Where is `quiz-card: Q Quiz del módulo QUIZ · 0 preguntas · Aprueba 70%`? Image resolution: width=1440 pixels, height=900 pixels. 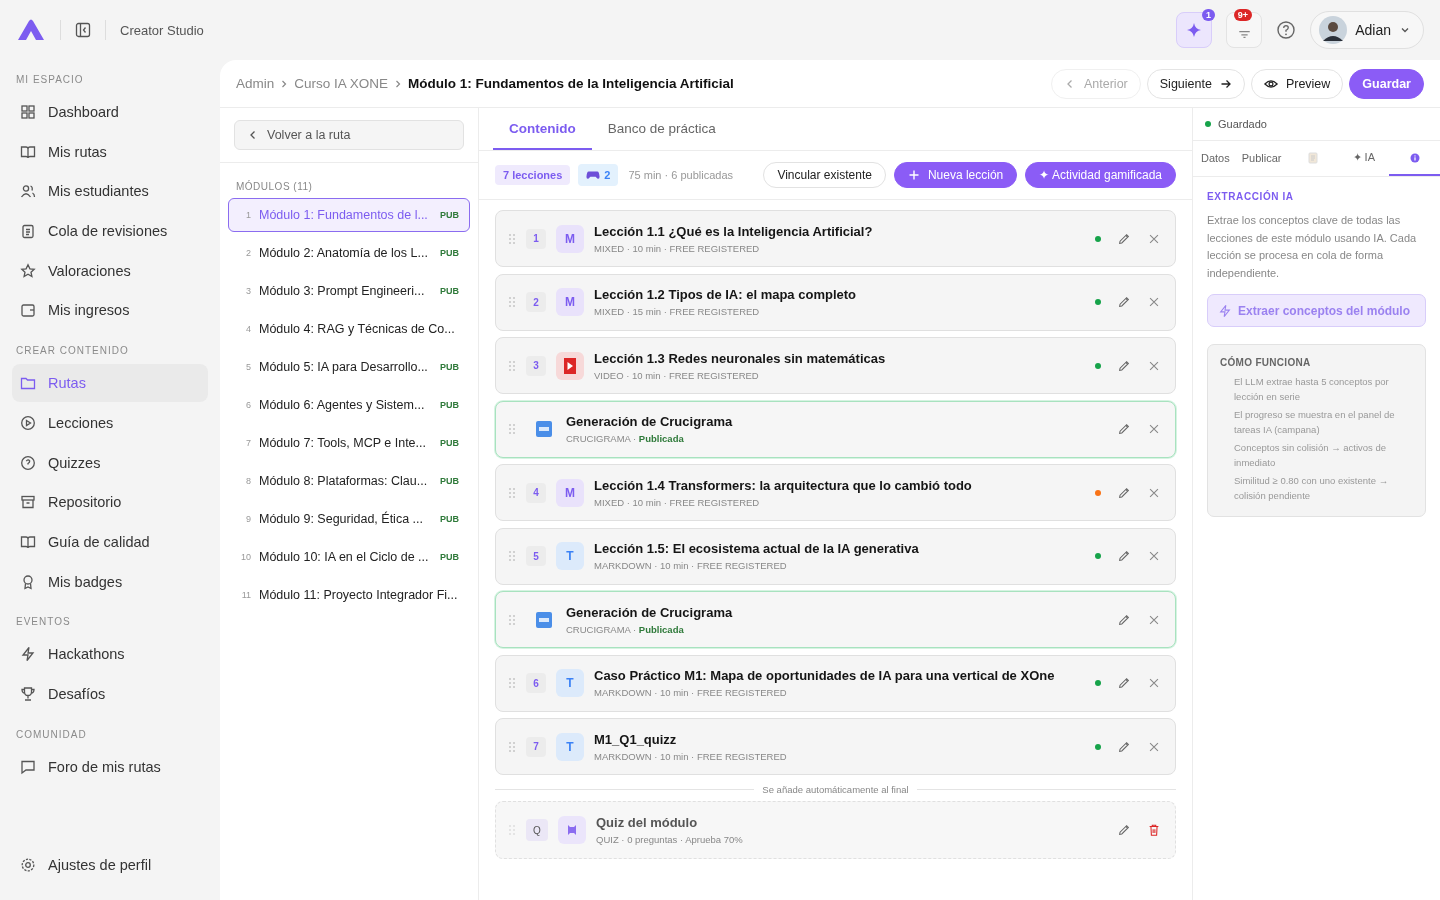
quiz-card: Q Quiz del módulo QUIZ · 0 preguntas · Aprueba 70% is located at coordinates (835, 830).